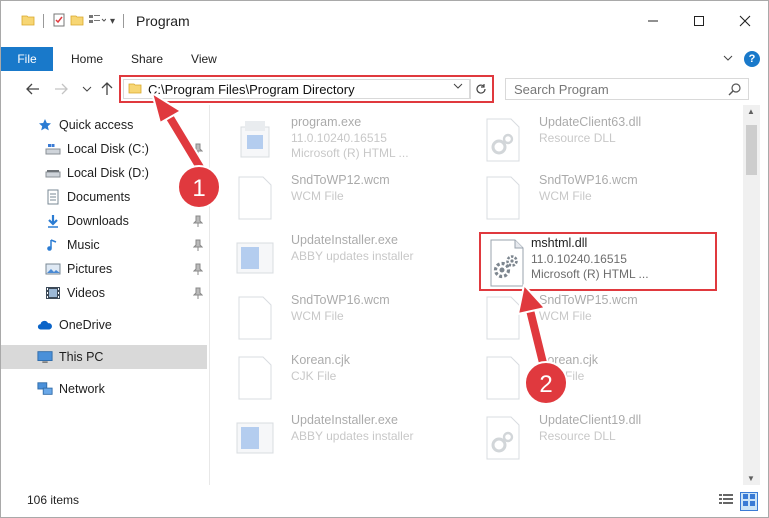 The height and width of the screenshot is (518, 769). What do you see at coordinates (90, 269) in the screenshot?
I see `sidebar-item-label: Pictures` at bounding box center [90, 269].